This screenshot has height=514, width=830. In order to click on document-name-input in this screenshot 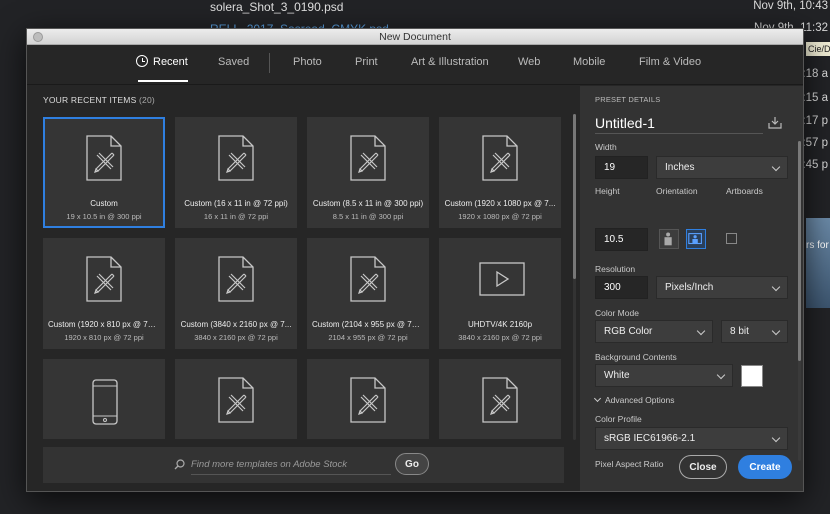, I will do `click(679, 123)`.